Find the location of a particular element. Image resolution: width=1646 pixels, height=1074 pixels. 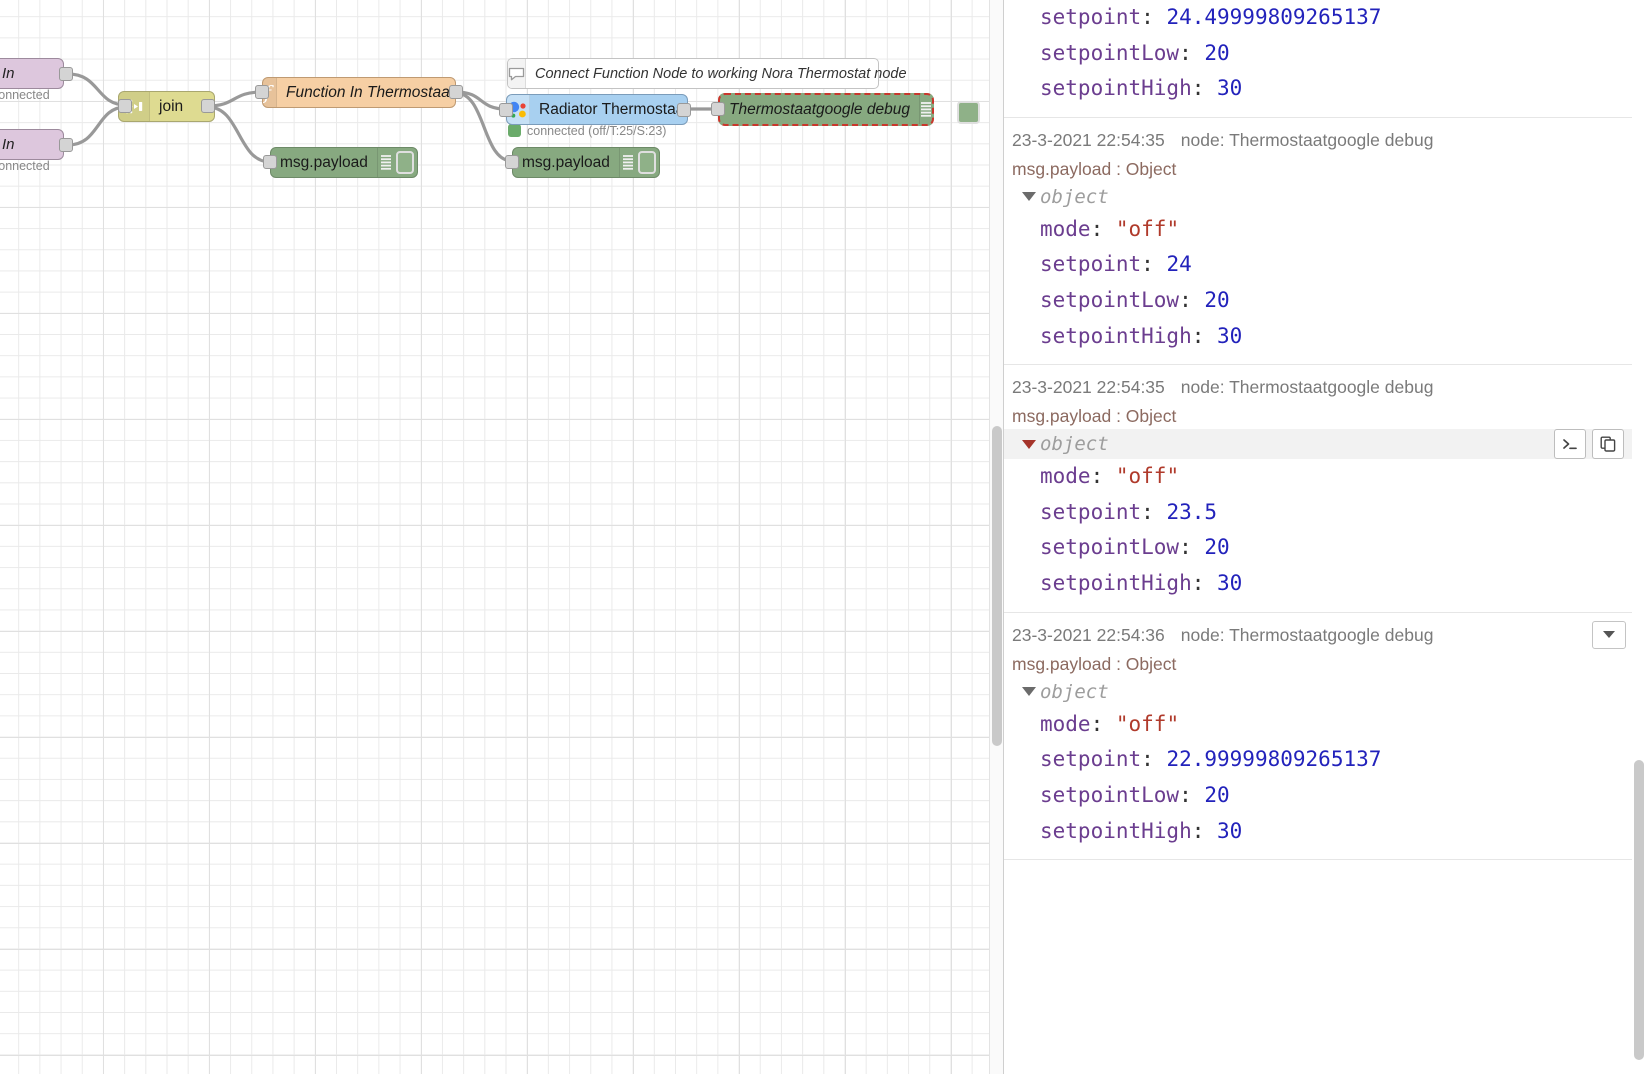

field-value: 24 is located at coordinates (1179, 264).